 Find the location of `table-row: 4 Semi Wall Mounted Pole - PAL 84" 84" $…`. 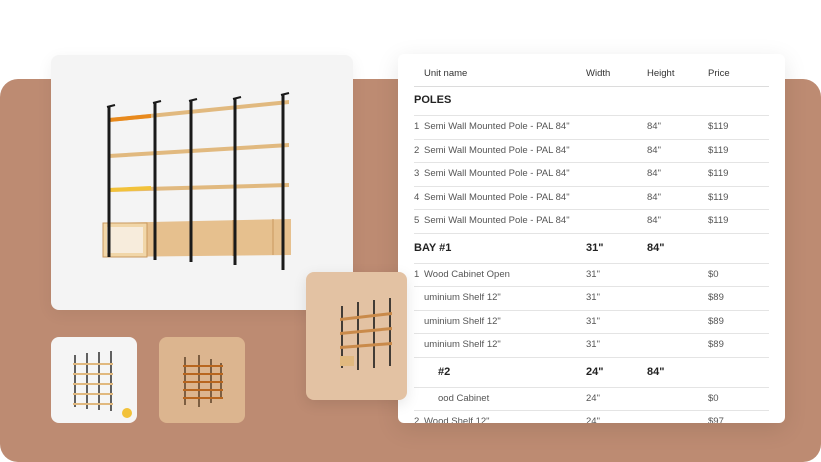

table-row: 4 Semi Wall Mounted Pole - PAL 84" 84" $… is located at coordinates (591, 198).